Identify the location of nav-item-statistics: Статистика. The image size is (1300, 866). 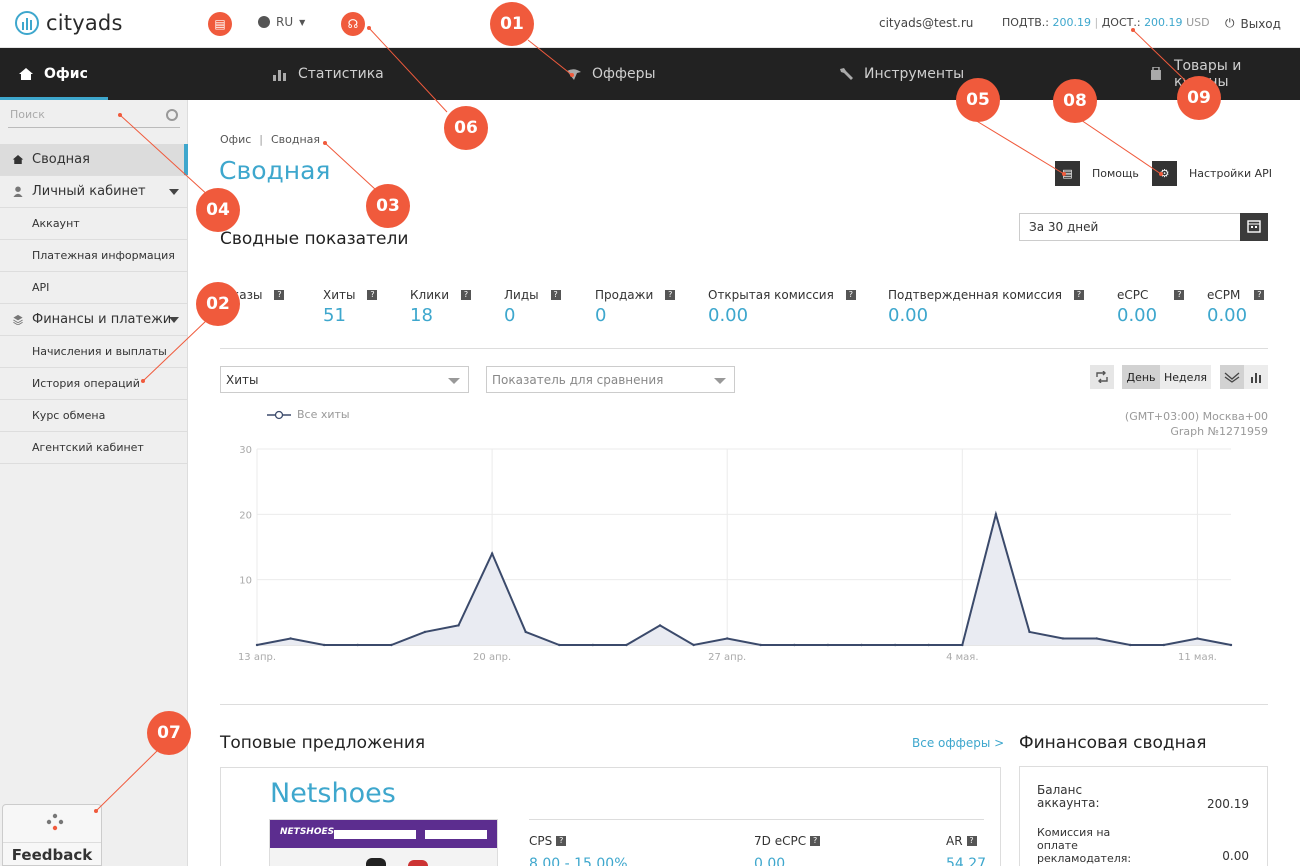
(328, 74).